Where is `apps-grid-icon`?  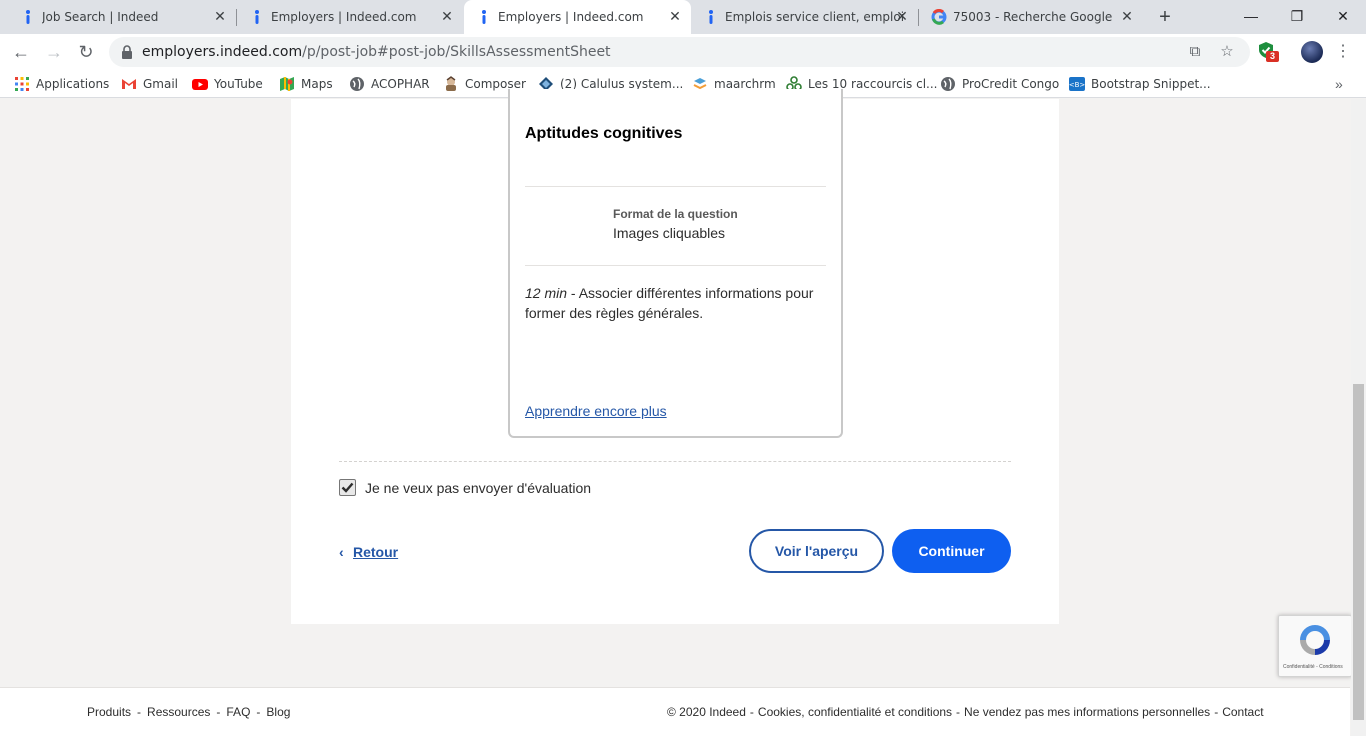
apps-grid-icon is located at coordinates (22, 84).